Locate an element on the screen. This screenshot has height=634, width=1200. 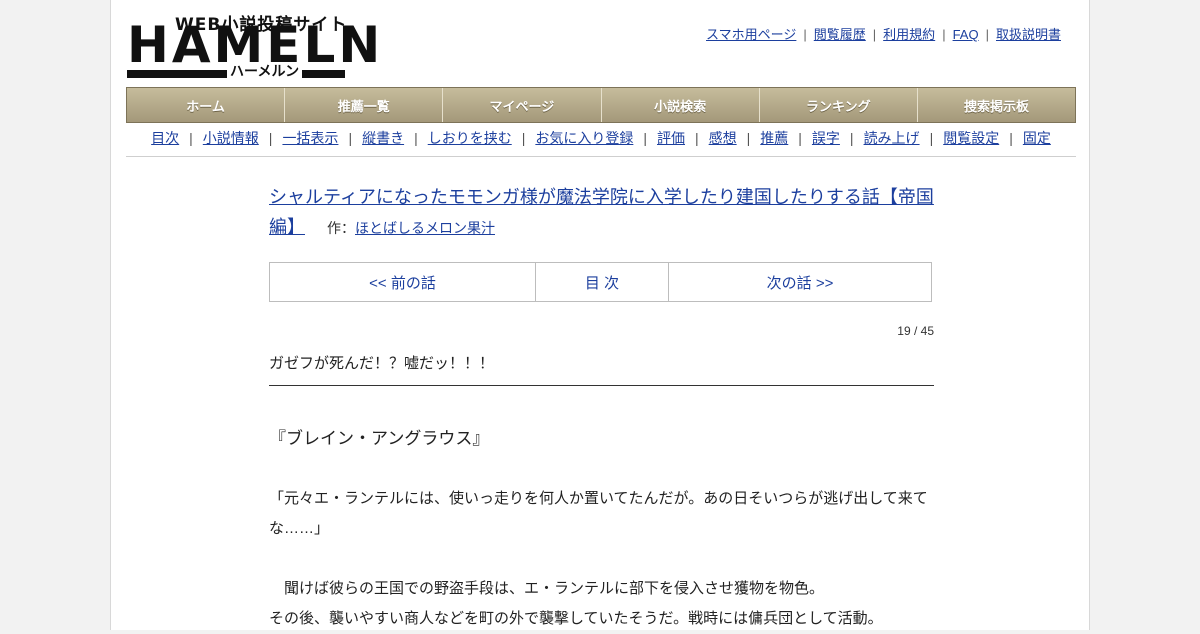
subnav-toc: 目次 is located at coordinates (165, 138).